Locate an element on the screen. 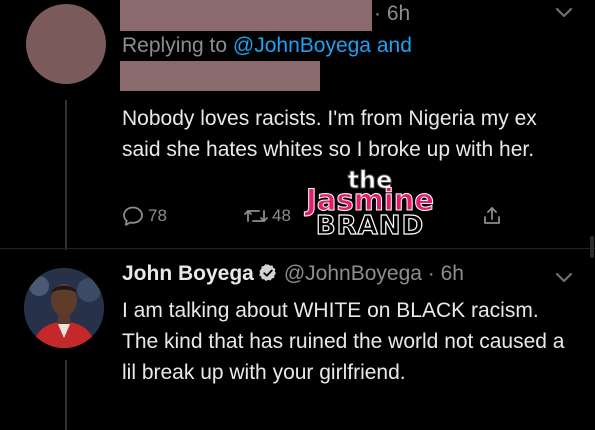 The image size is (595, 430). author-handle: @JohnBoyega is located at coordinates (353, 273).